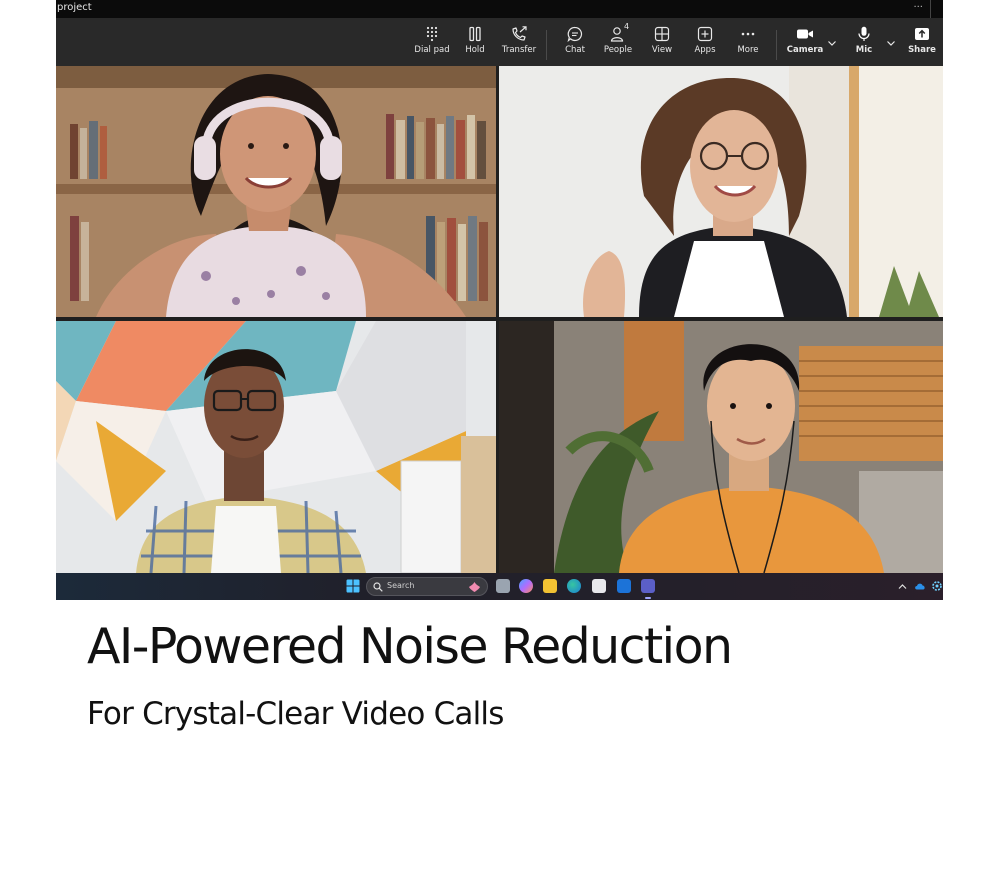 This screenshot has width=1000, height=887. Describe the element at coordinates (295, 714) in the screenshot. I see `marketing-subheadline: For Crystal-Clear Video Calls` at that location.